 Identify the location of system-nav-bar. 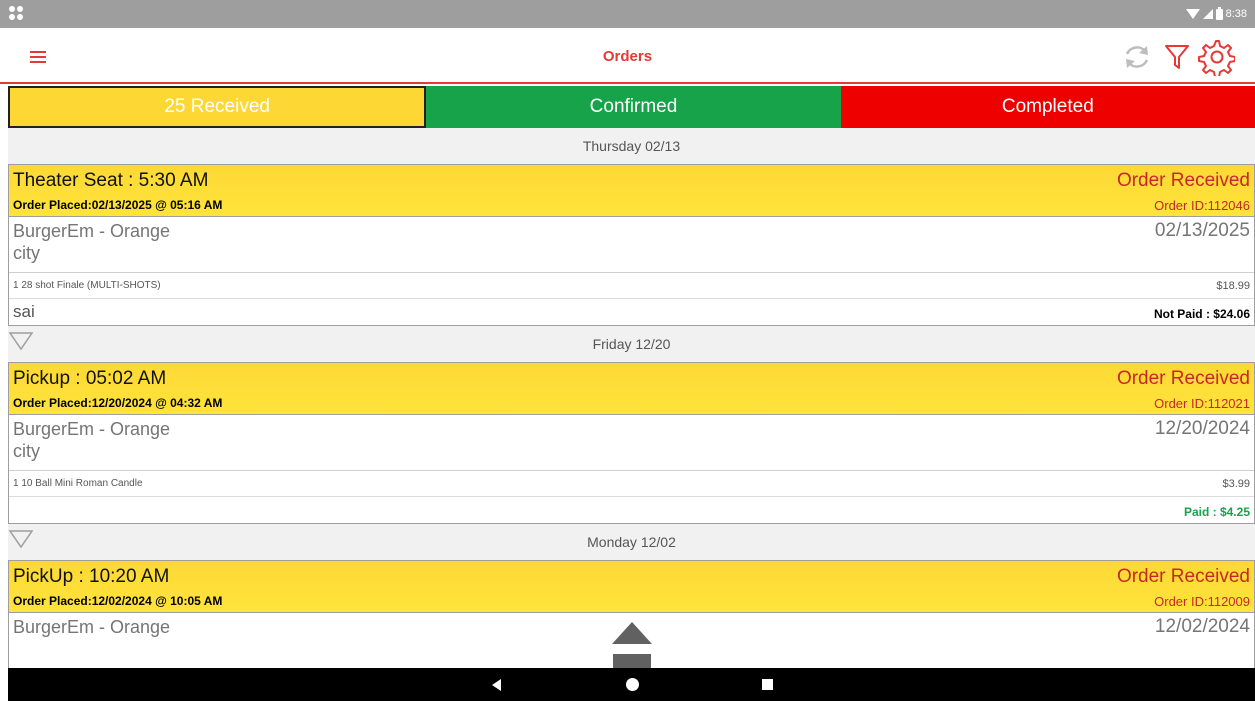
(631, 684).